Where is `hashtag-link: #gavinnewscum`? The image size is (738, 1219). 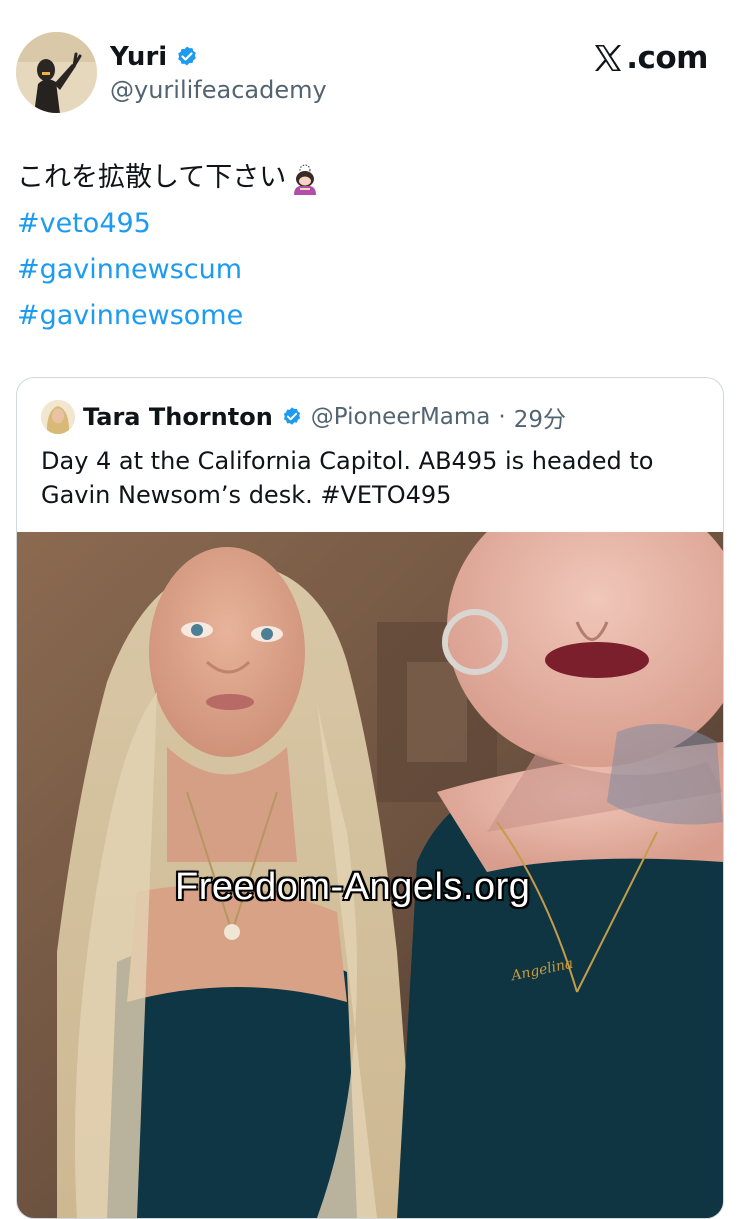 hashtag-link: #gavinnewscum is located at coordinates (367, 270).